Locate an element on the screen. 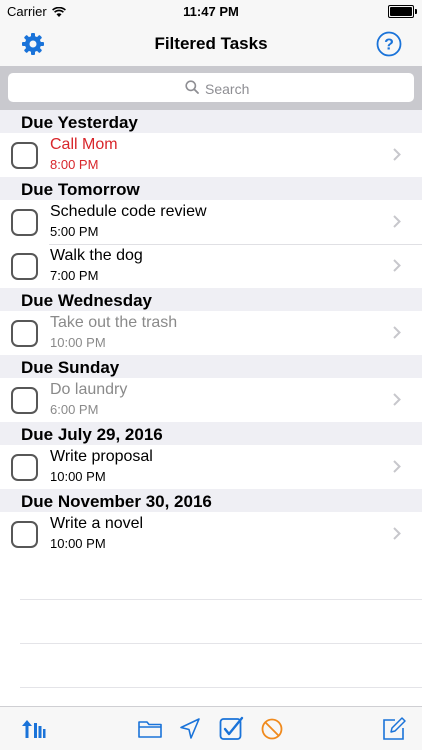 Image resolution: width=422 pixels, height=750 pixels. help-icon: ? is located at coordinates (389, 44).